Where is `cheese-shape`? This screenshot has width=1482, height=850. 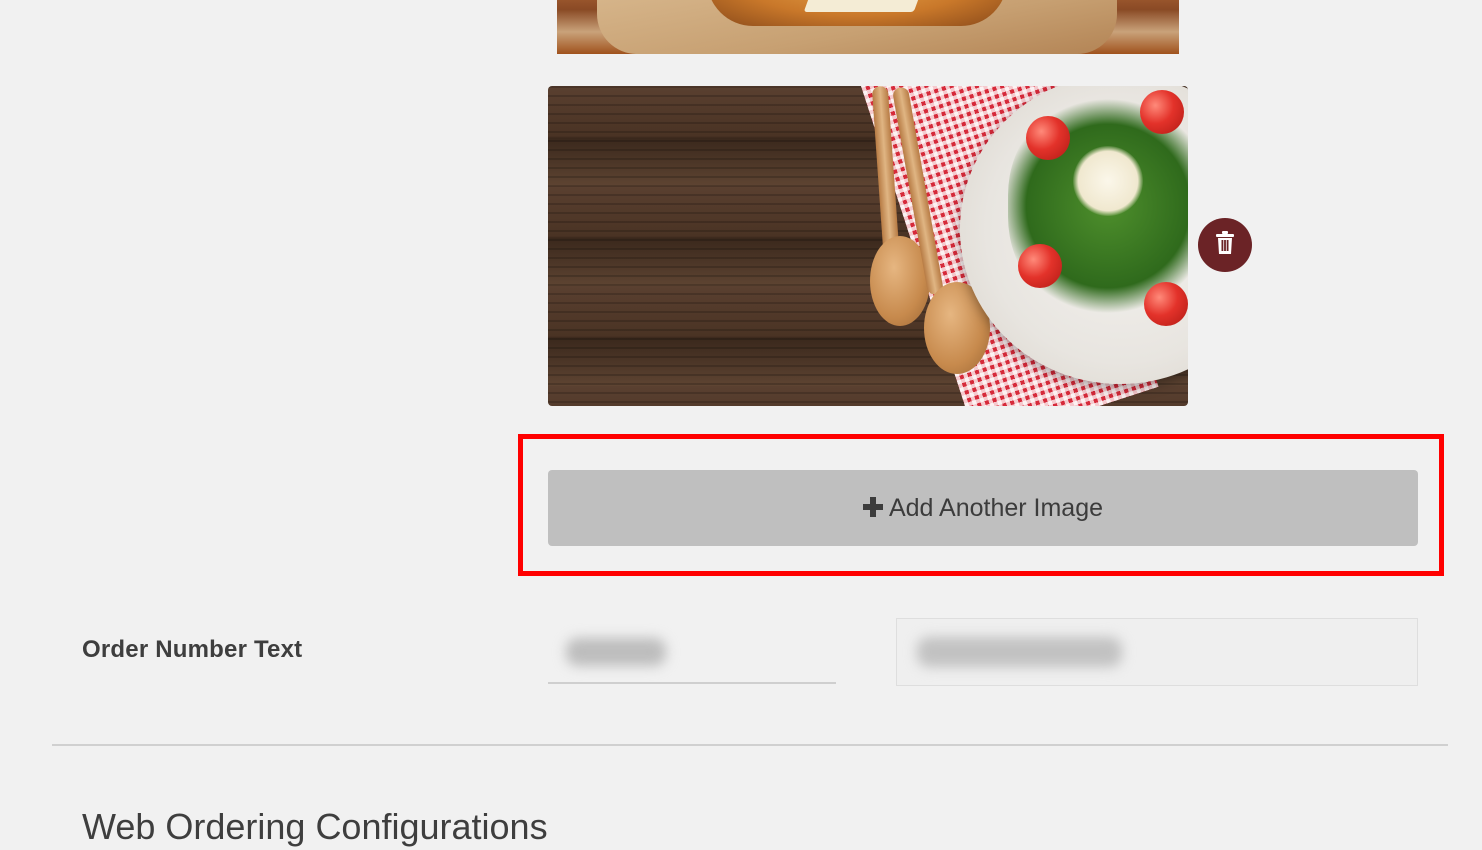
cheese-shape is located at coordinates (862, 6).